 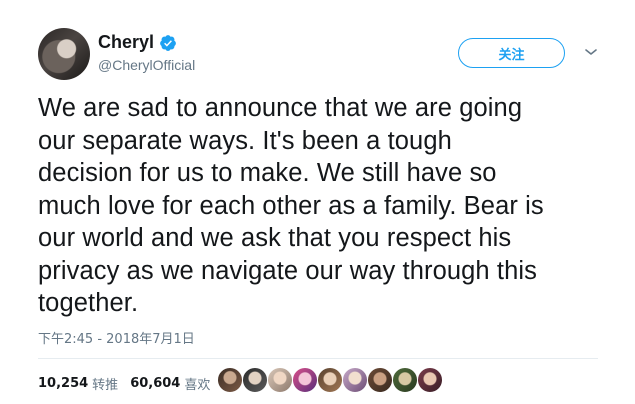 I want to click on retweet-label: 转推, so click(x=105, y=383).